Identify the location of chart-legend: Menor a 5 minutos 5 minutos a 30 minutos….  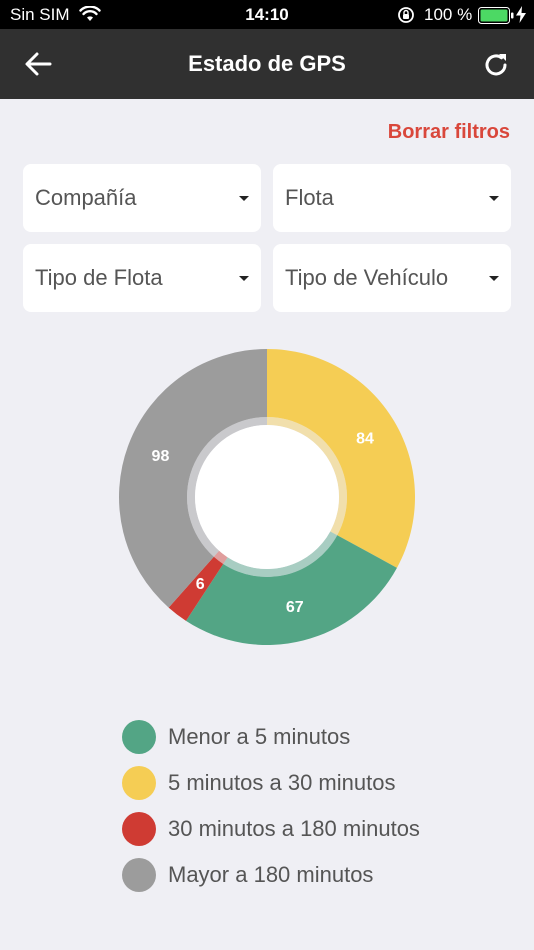
(271, 806).